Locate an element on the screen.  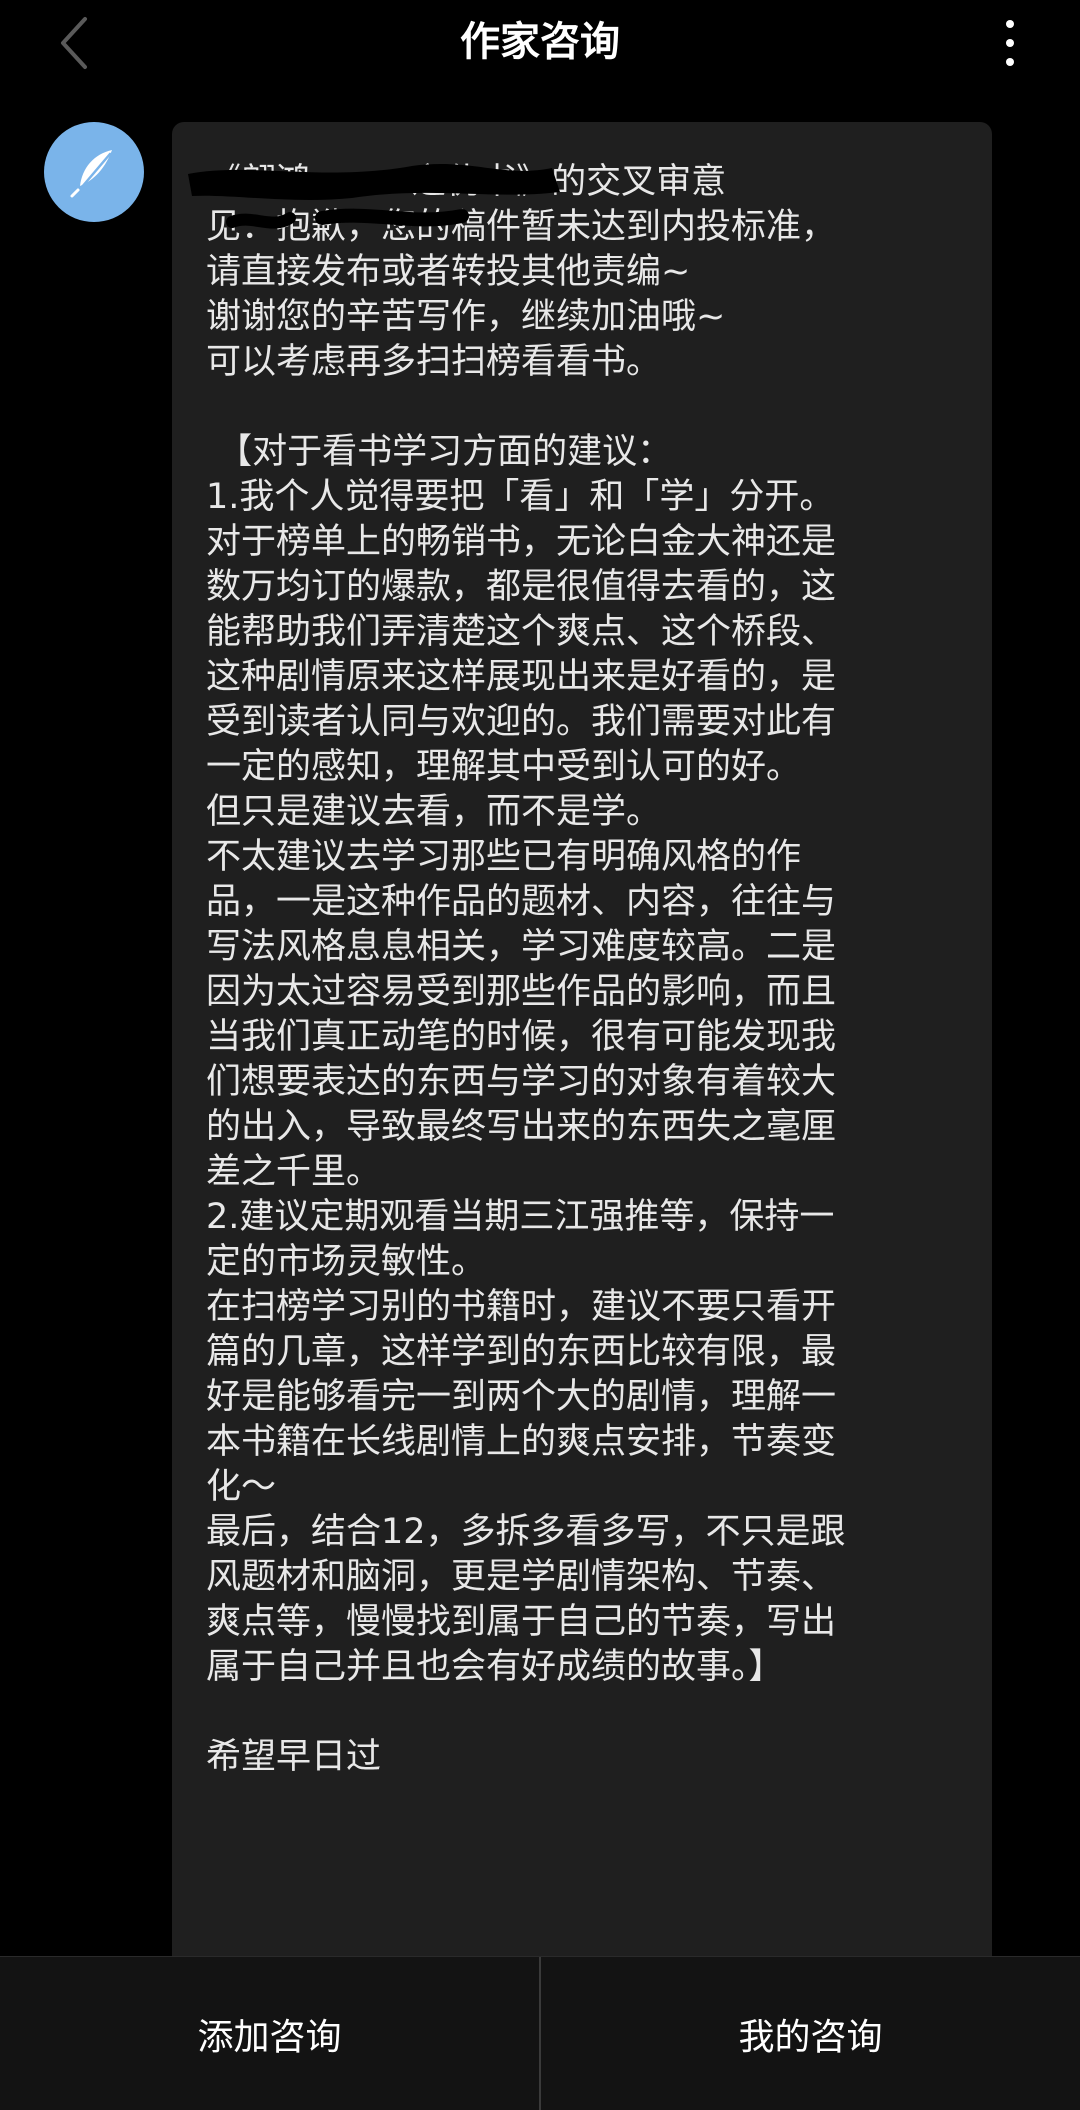
message-line: 属于自己并且也会有好成绩的故事。】 is located at coordinates (495, 1667).